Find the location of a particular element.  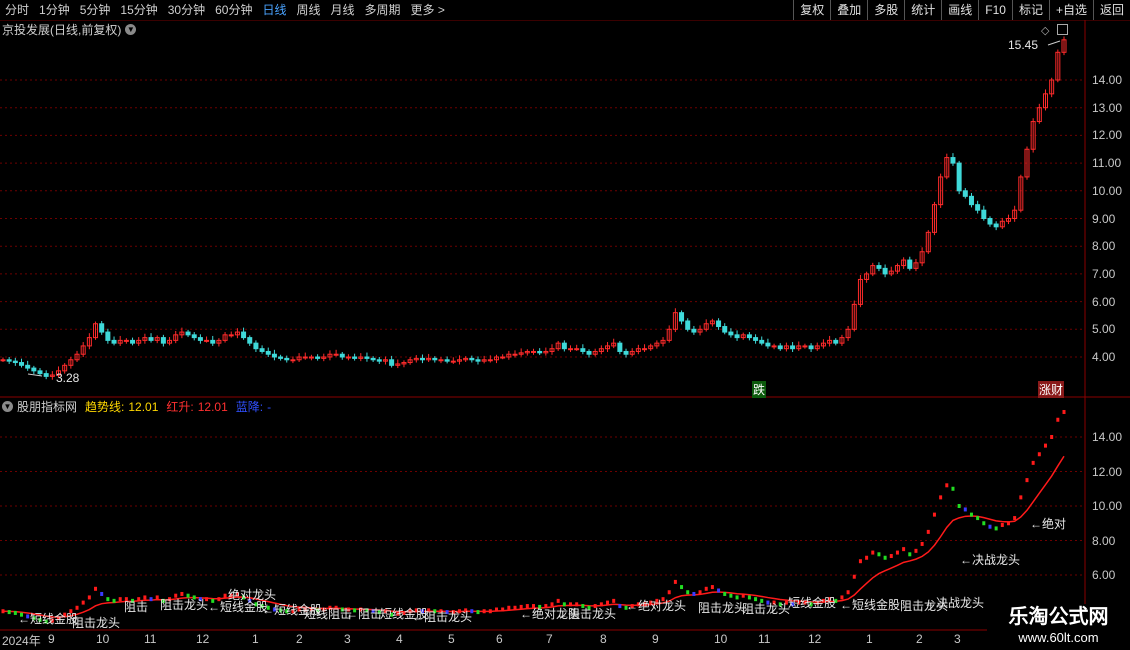

x-tick-label: 2 is located at coordinates (299, 639).